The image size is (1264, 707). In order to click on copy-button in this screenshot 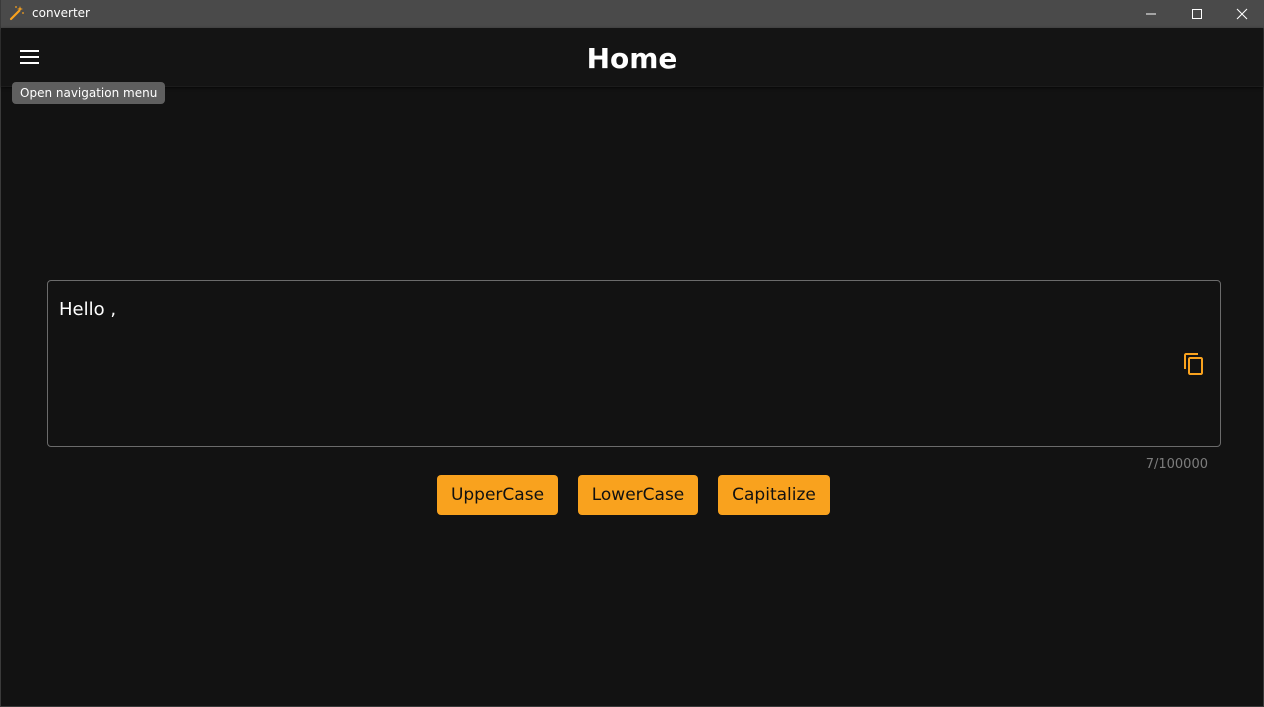, I will do `click(1194, 364)`.